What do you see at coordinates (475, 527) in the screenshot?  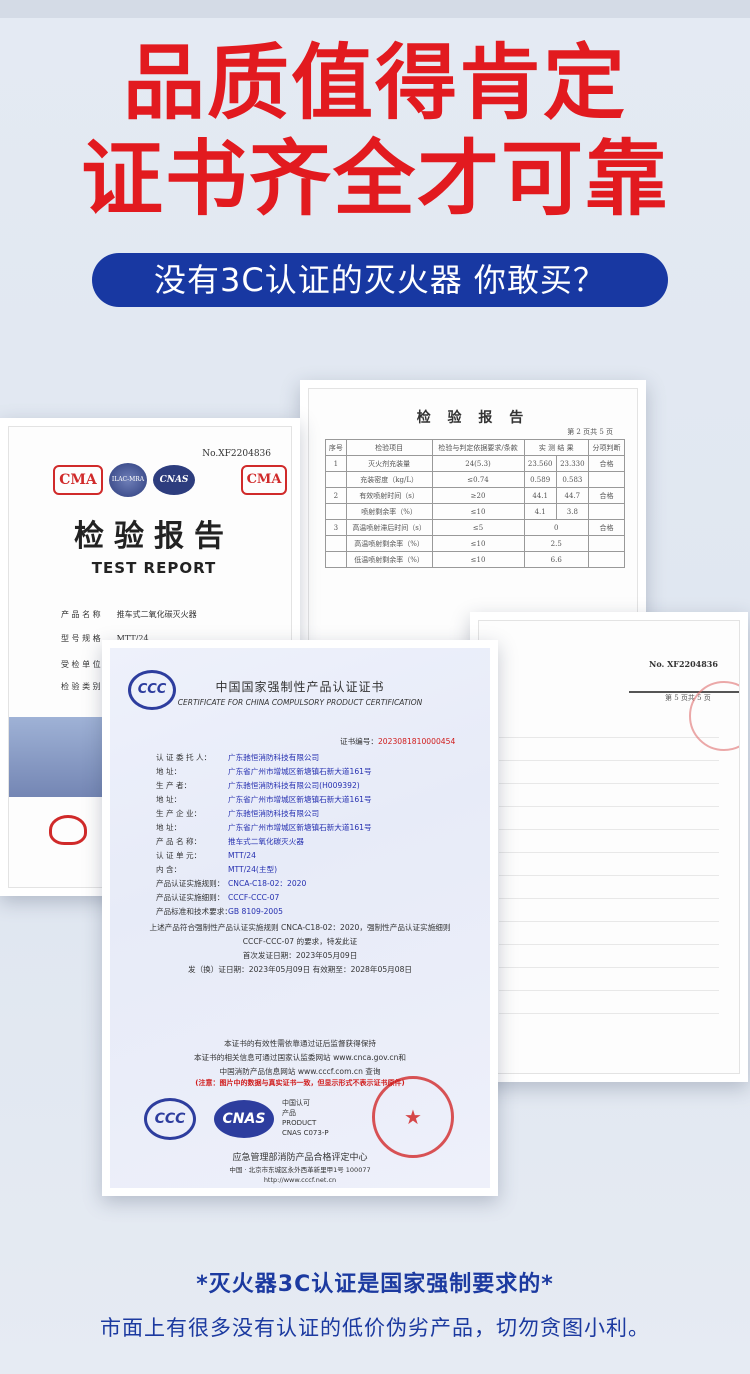 I see `table-row: 3 高温喷射滞后时间（s） ≤5 0 合格` at bounding box center [475, 527].